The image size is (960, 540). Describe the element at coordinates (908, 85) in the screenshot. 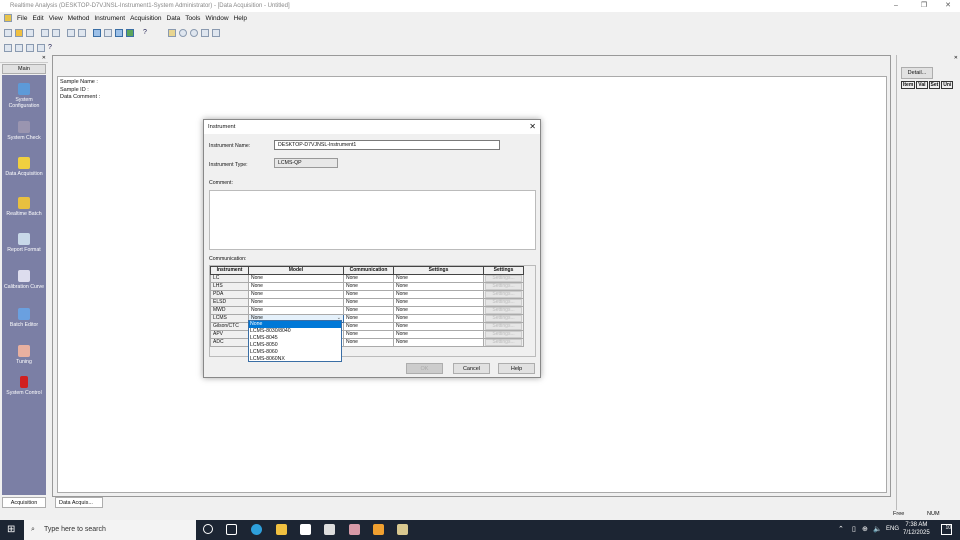

I see `column-item: Item` at that location.